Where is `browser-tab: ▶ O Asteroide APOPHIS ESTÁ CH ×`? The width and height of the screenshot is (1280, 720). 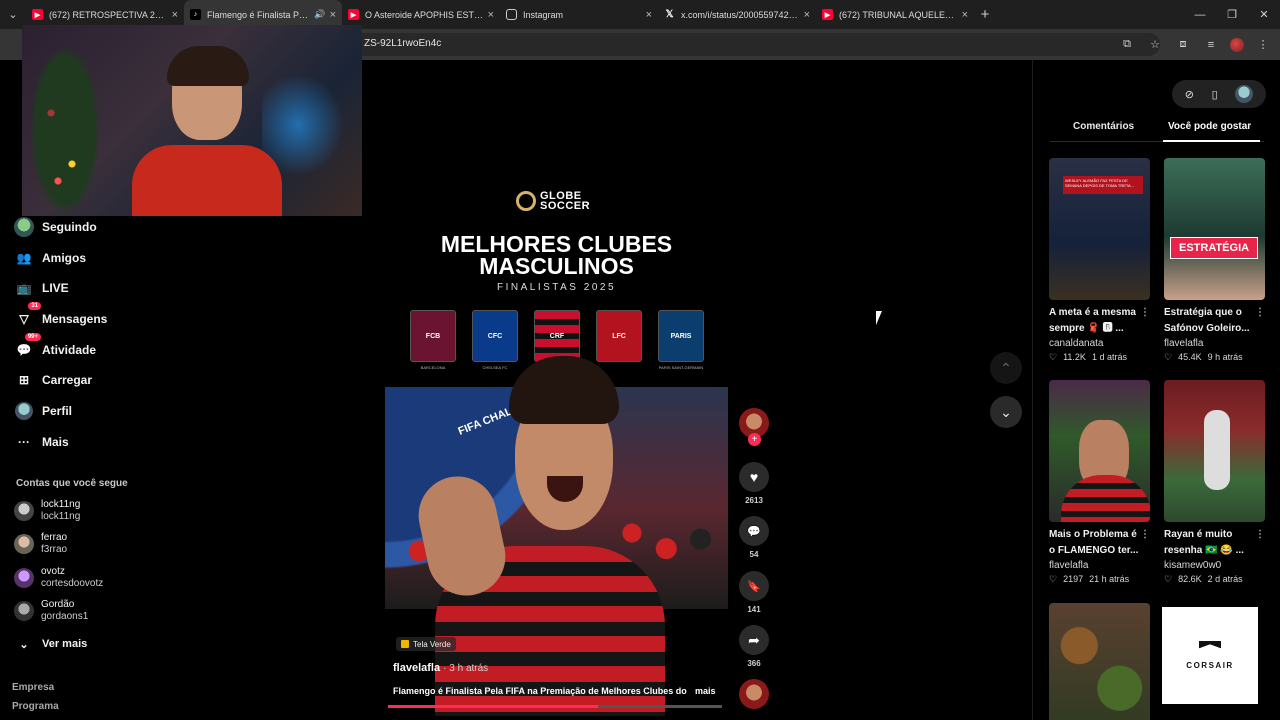 browser-tab: ▶ O Asteroide APOPHIS ESTÁ CH × is located at coordinates (421, 14).